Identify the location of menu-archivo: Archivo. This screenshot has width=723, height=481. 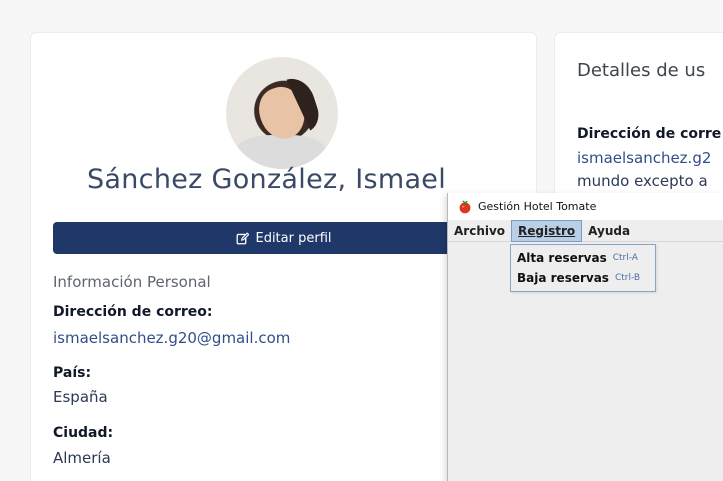
(479, 231).